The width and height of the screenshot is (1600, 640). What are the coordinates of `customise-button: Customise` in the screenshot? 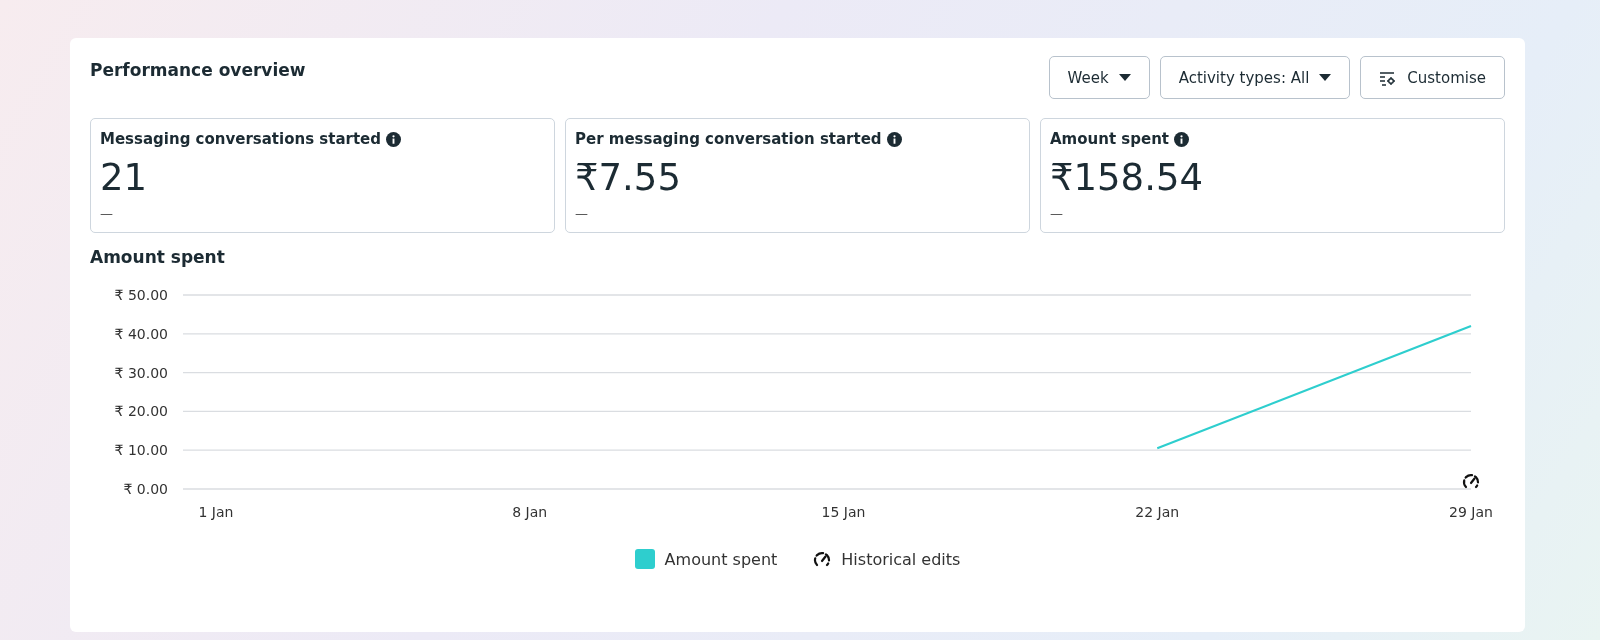 It's located at (1432, 77).